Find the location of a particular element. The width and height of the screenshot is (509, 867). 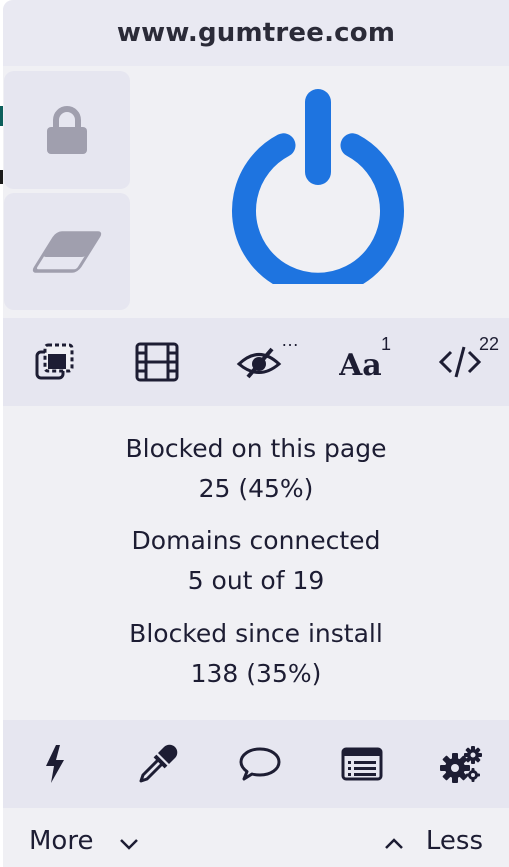

settings-button is located at coordinates (461, 764).